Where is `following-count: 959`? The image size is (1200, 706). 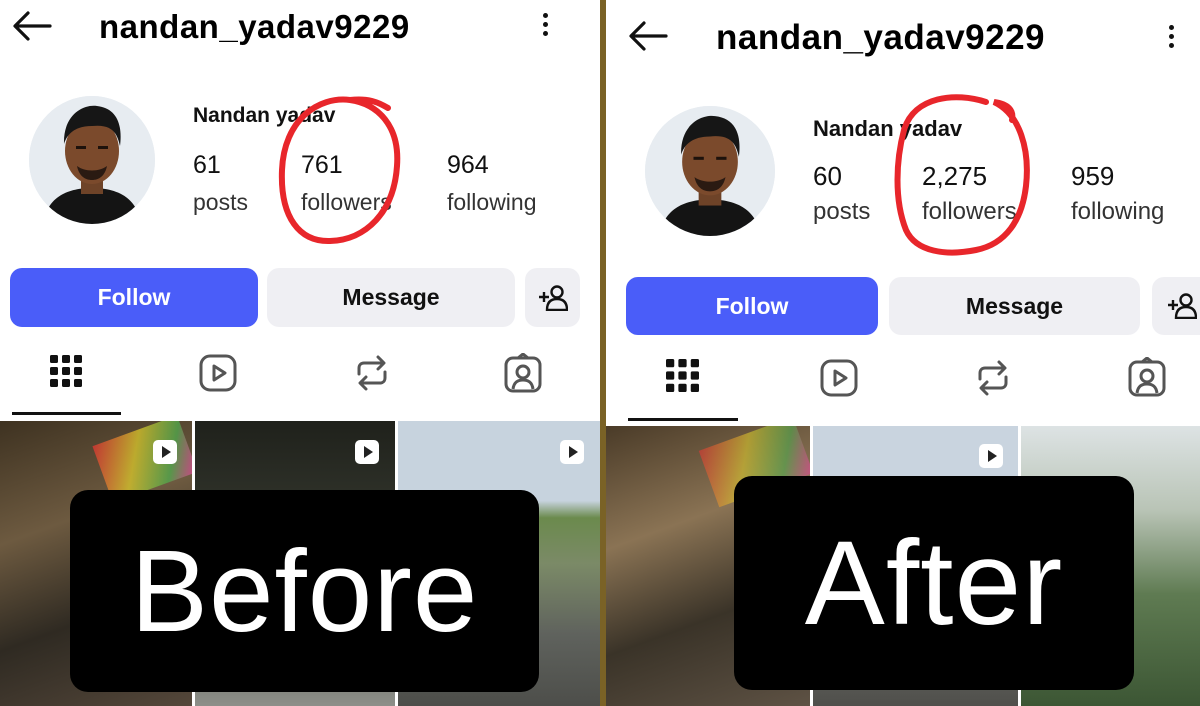
following-count: 959 is located at coordinates (1092, 176).